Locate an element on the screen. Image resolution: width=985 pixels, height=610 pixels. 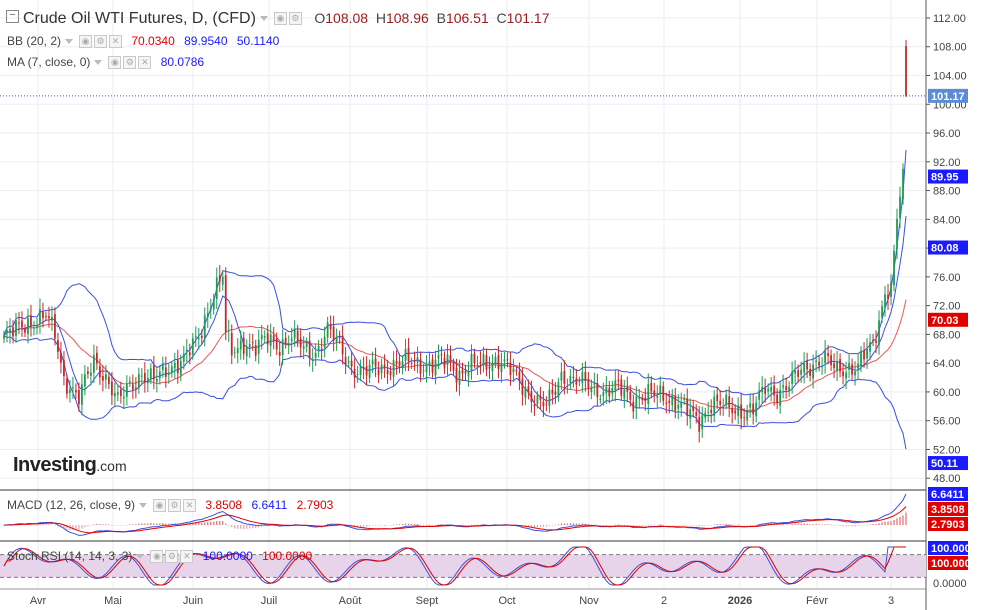
collapse-icon: − is located at coordinates (12, 17).